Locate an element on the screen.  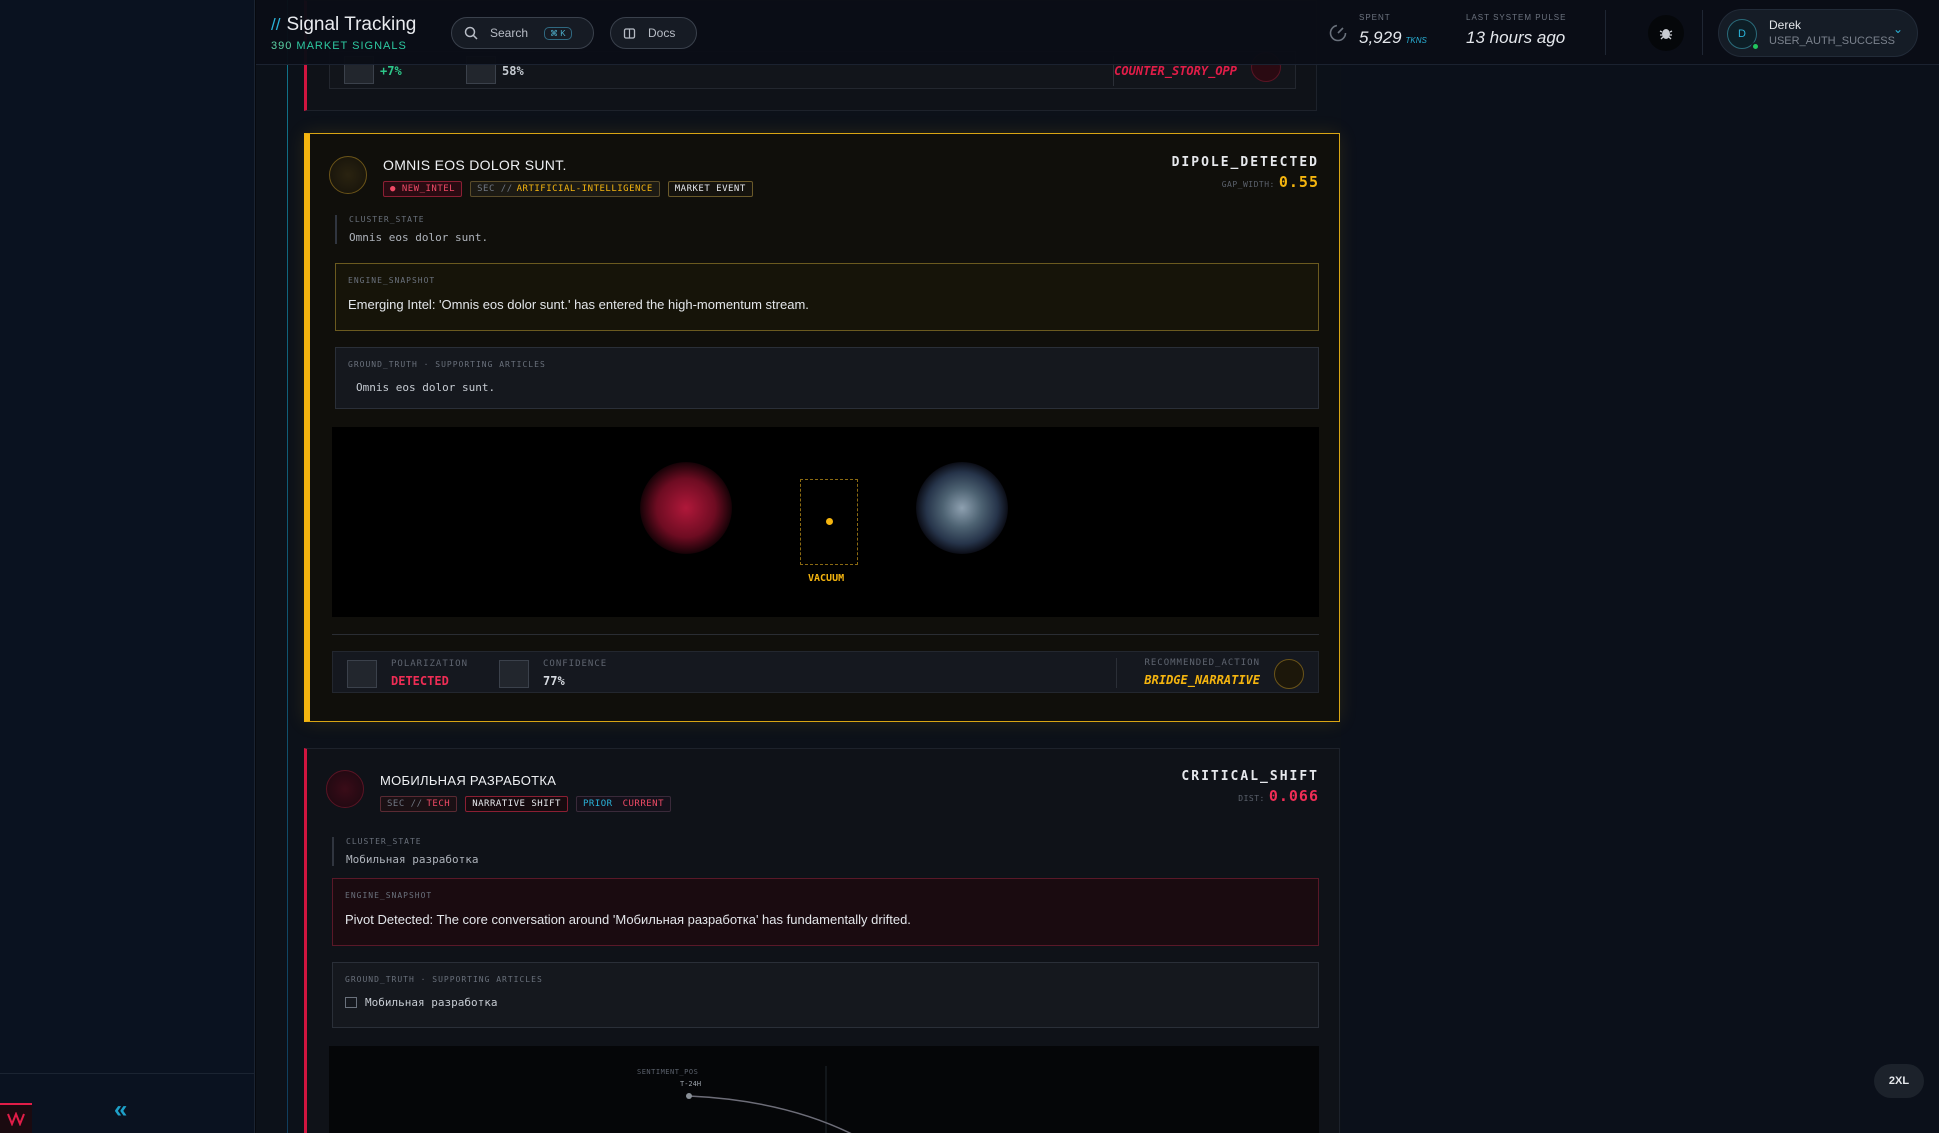
dipole-visualization: VACUUM is located at coordinates (825, 522).